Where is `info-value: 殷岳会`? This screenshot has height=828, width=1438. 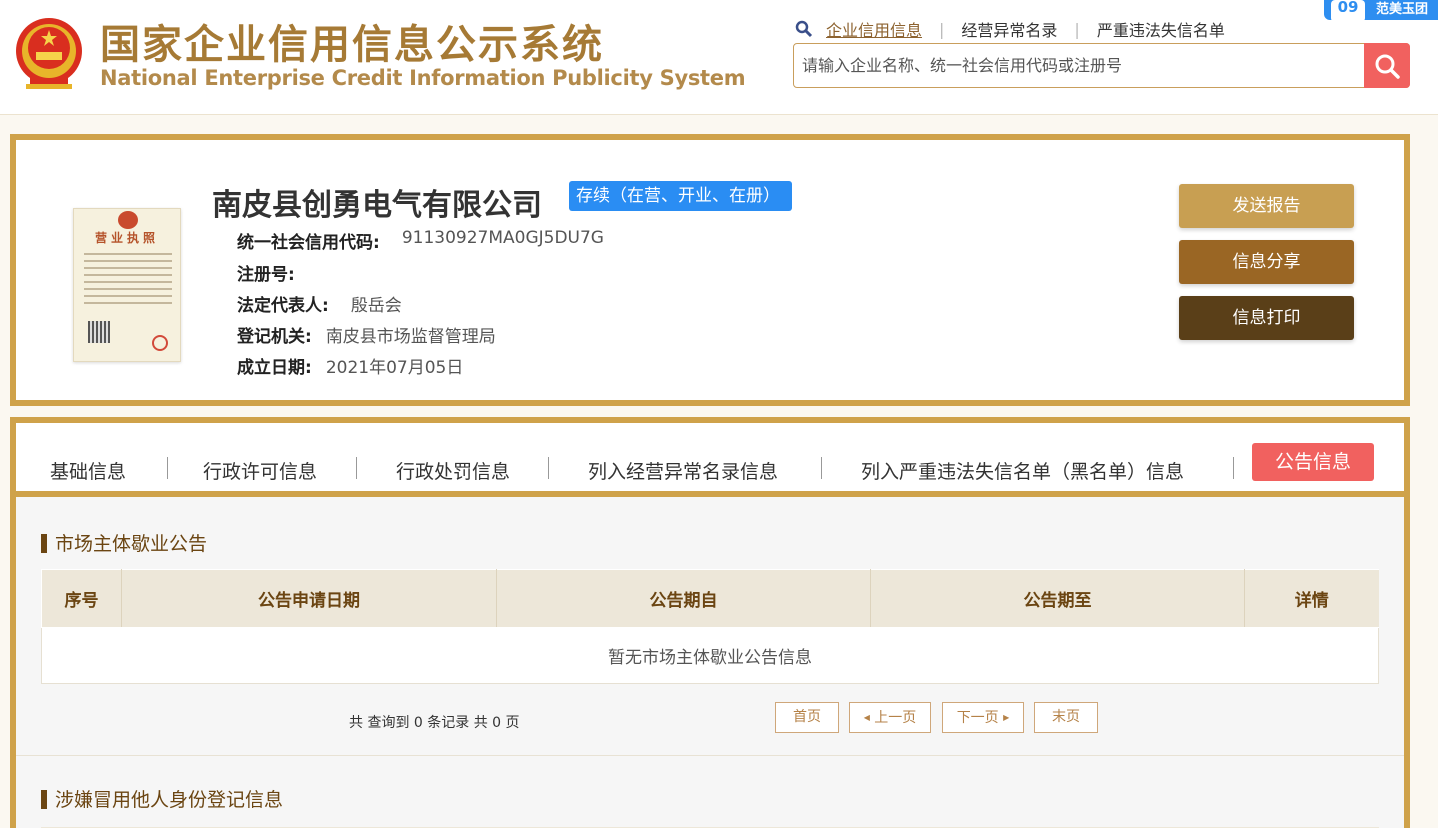
info-value: 殷岳会 is located at coordinates (376, 306).